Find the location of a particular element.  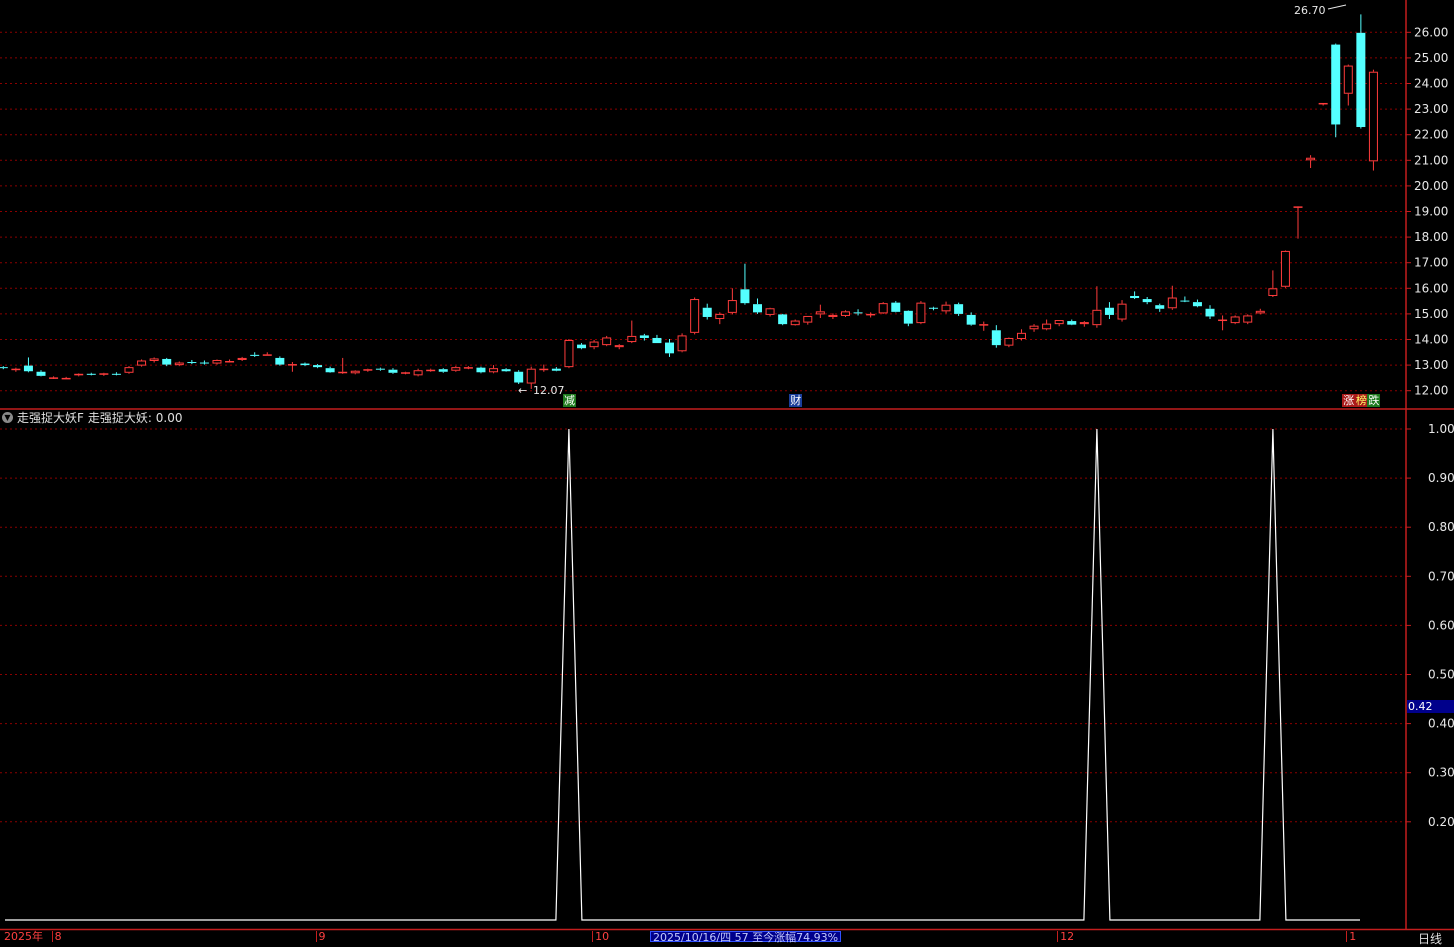

event-badge: 财 is located at coordinates (796, 400).